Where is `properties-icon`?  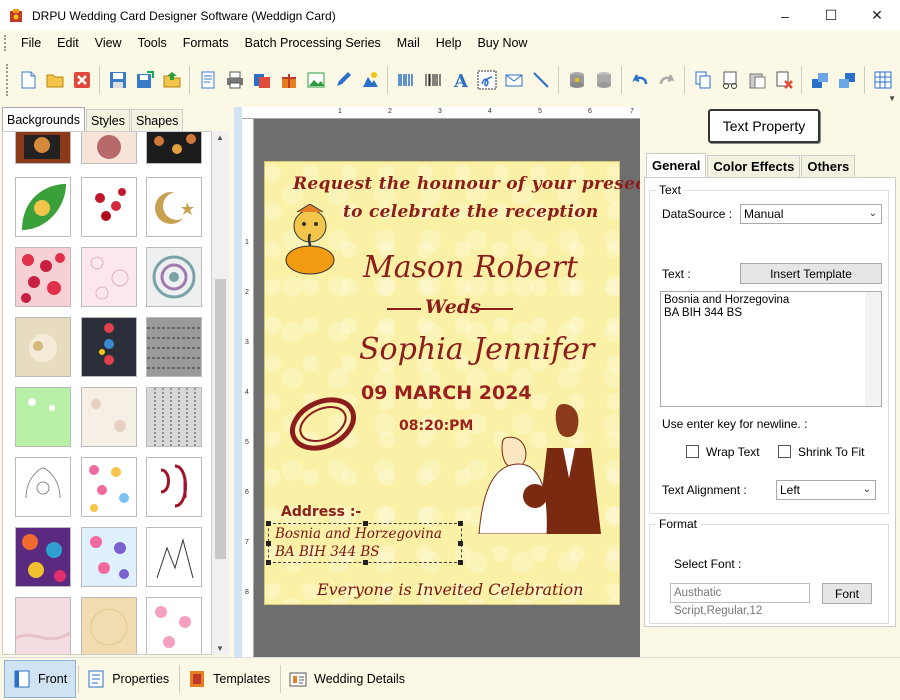
properties-icon is located at coordinates (208, 80).